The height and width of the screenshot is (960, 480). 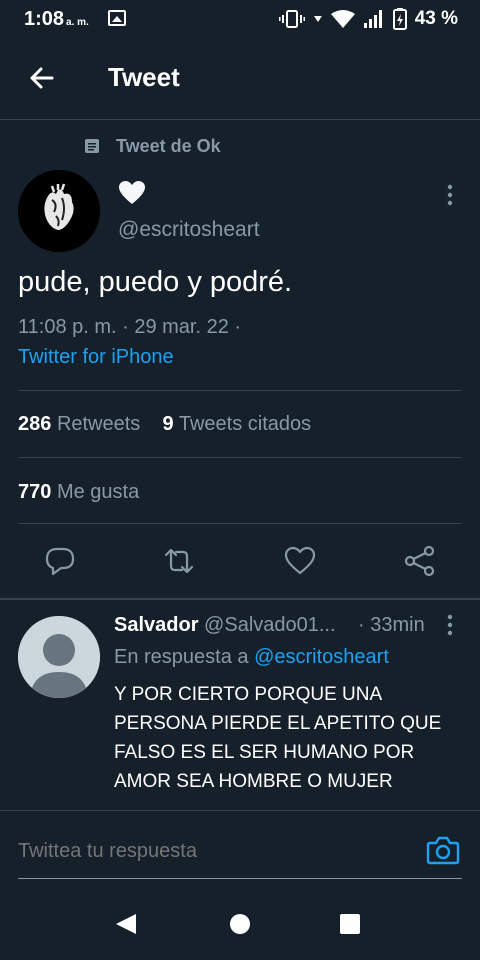 I want to click on default-profile-icon, so click(x=59, y=657).